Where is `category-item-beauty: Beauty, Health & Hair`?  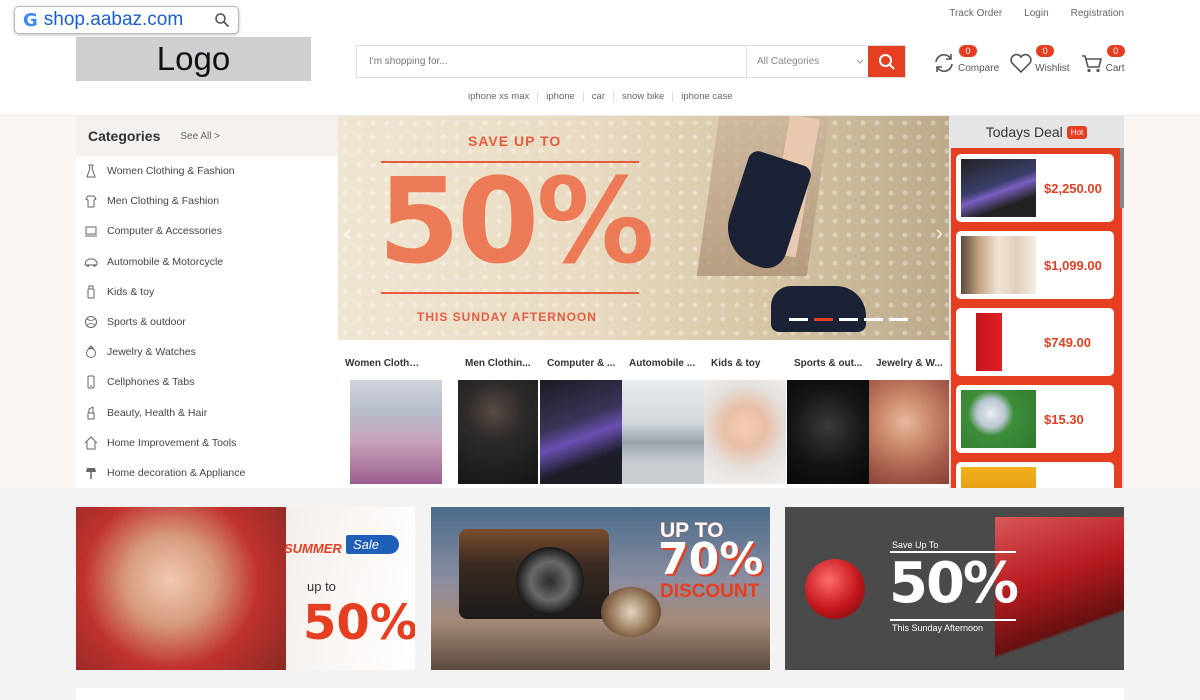 category-item-beauty: Beauty, Health & Hair is located at coordinates (207, 413).